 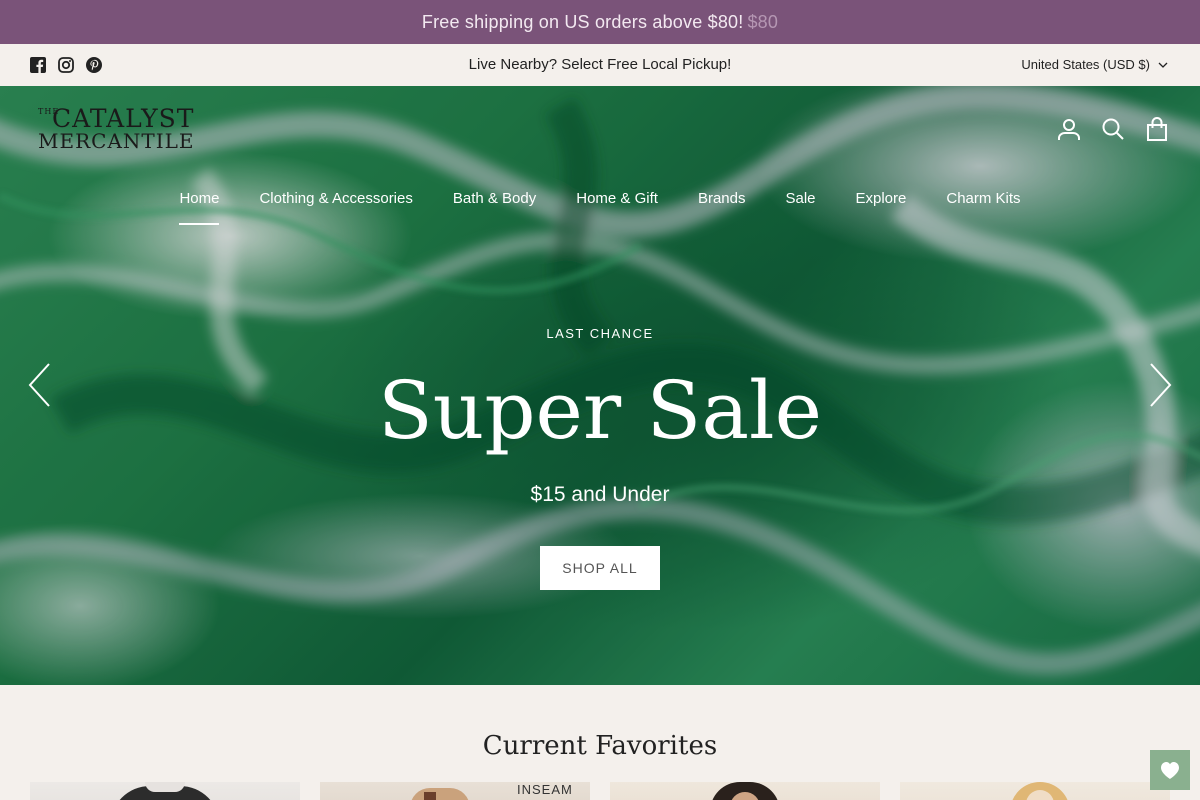 What do you see at coordinates (600, 568) in the screenshot?
I see `shop-all-button: SHOP ALL` at bounding box center [600, 568].